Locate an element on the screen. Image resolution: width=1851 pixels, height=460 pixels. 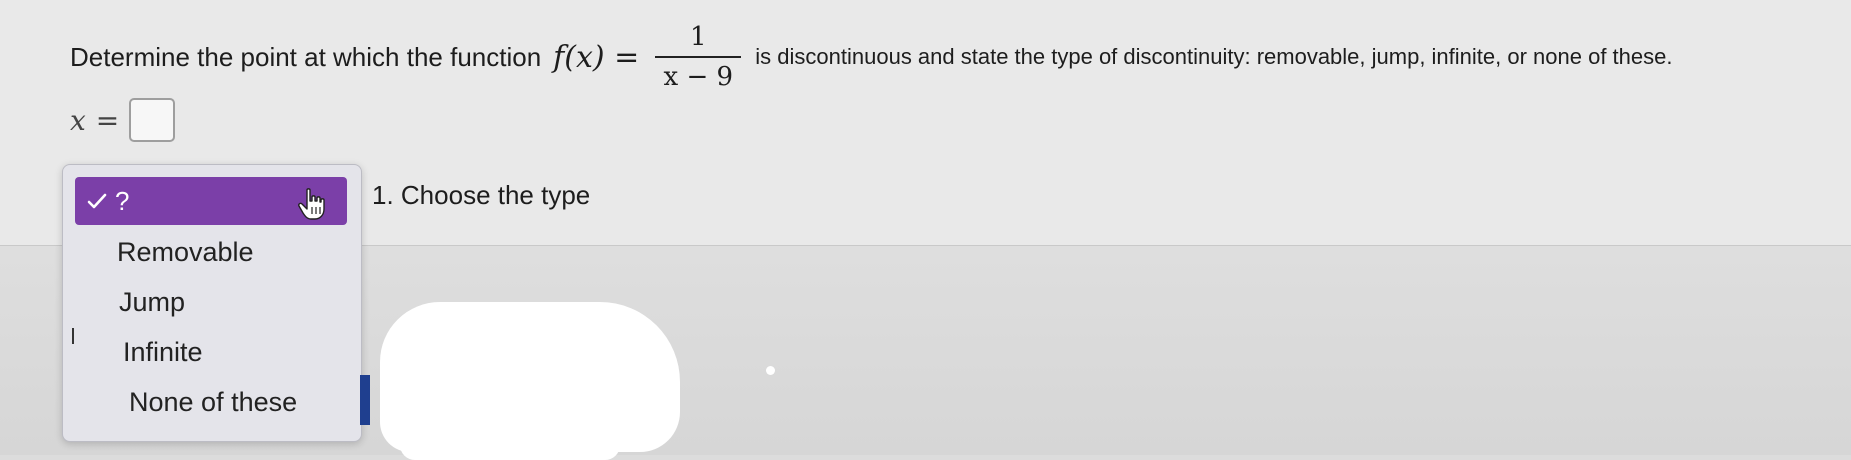
step-prompt: 1. Choose the type is located at coordinates (481, 195).